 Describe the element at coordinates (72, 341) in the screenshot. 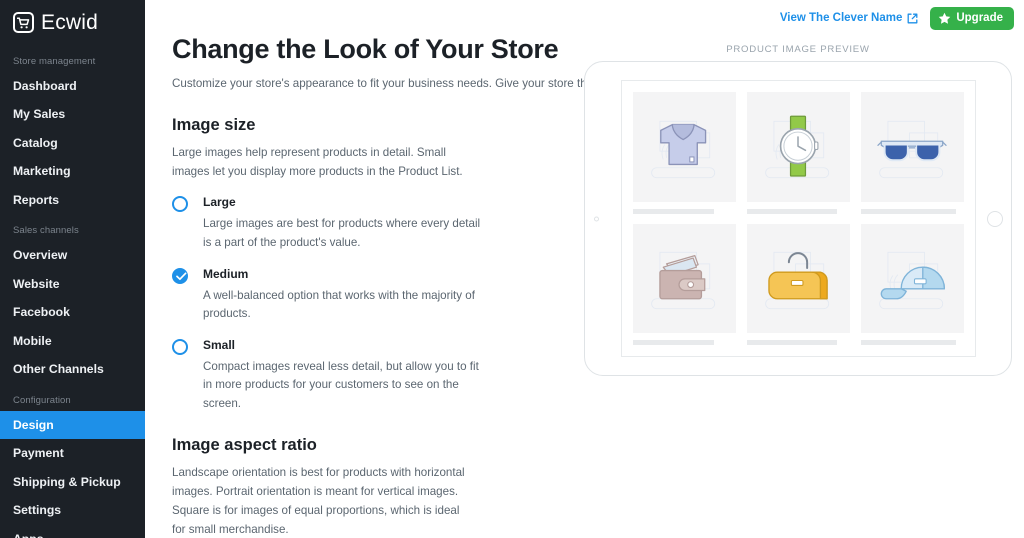

I see `sidebar-item-mobile: Mobile` at that location.